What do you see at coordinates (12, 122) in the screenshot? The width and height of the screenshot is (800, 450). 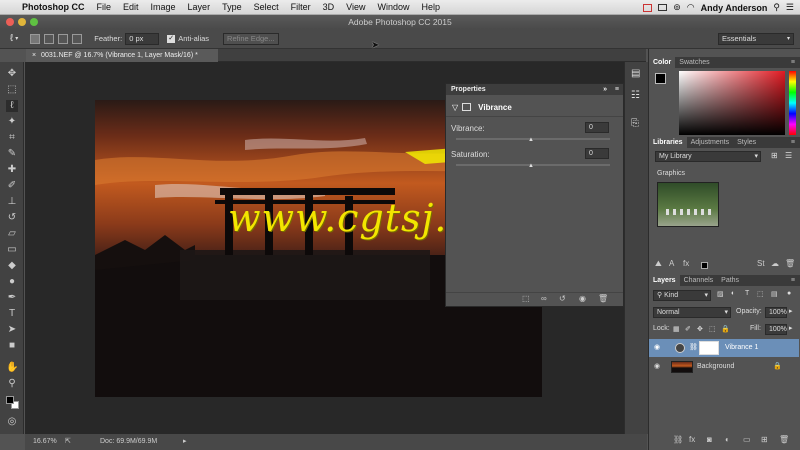 I see `magic-wand-tool-icon: ✦` at bounding box center [12, 122].